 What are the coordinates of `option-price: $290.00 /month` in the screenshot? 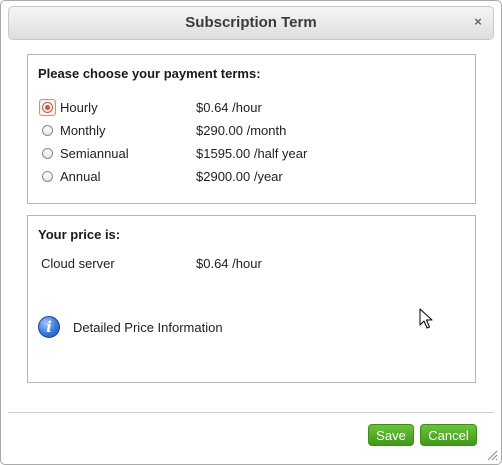 It's located at (241, 130).